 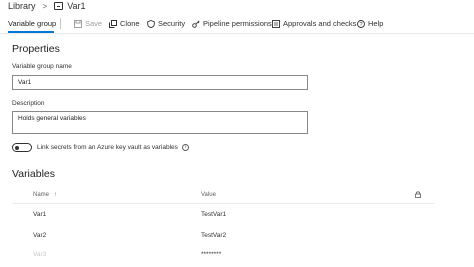 I want to click on pipeline-permissions-label: Pipeline permissions, so click(x=237, y=23).